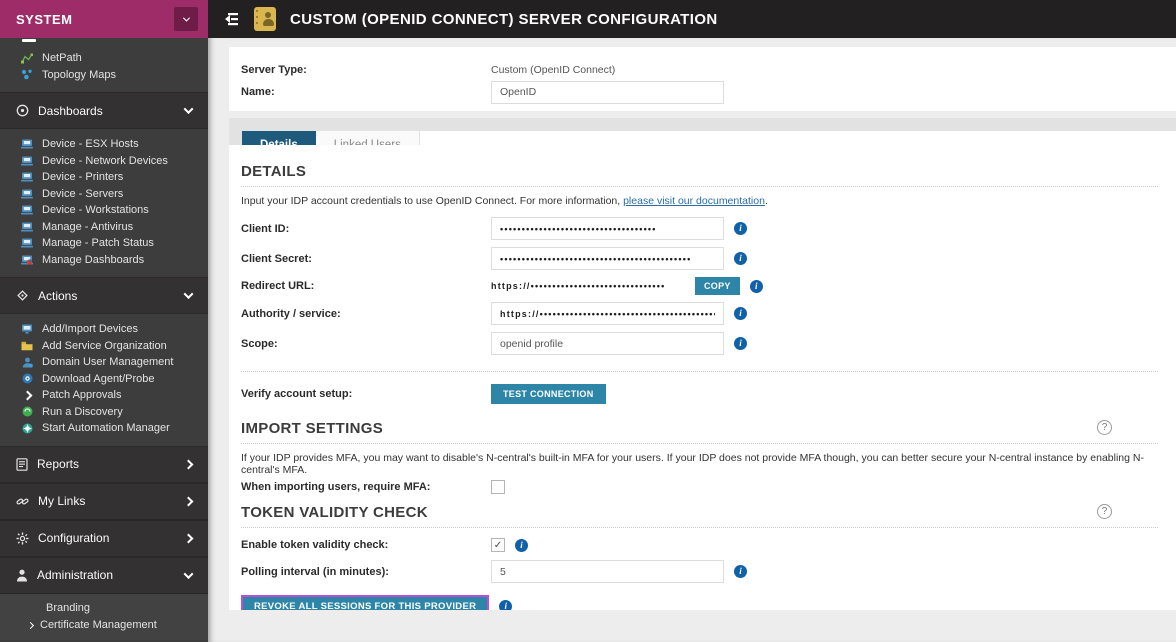  Describe the element at coordinates (27, 362) in the screenshot. I see `user-icon` at that location.